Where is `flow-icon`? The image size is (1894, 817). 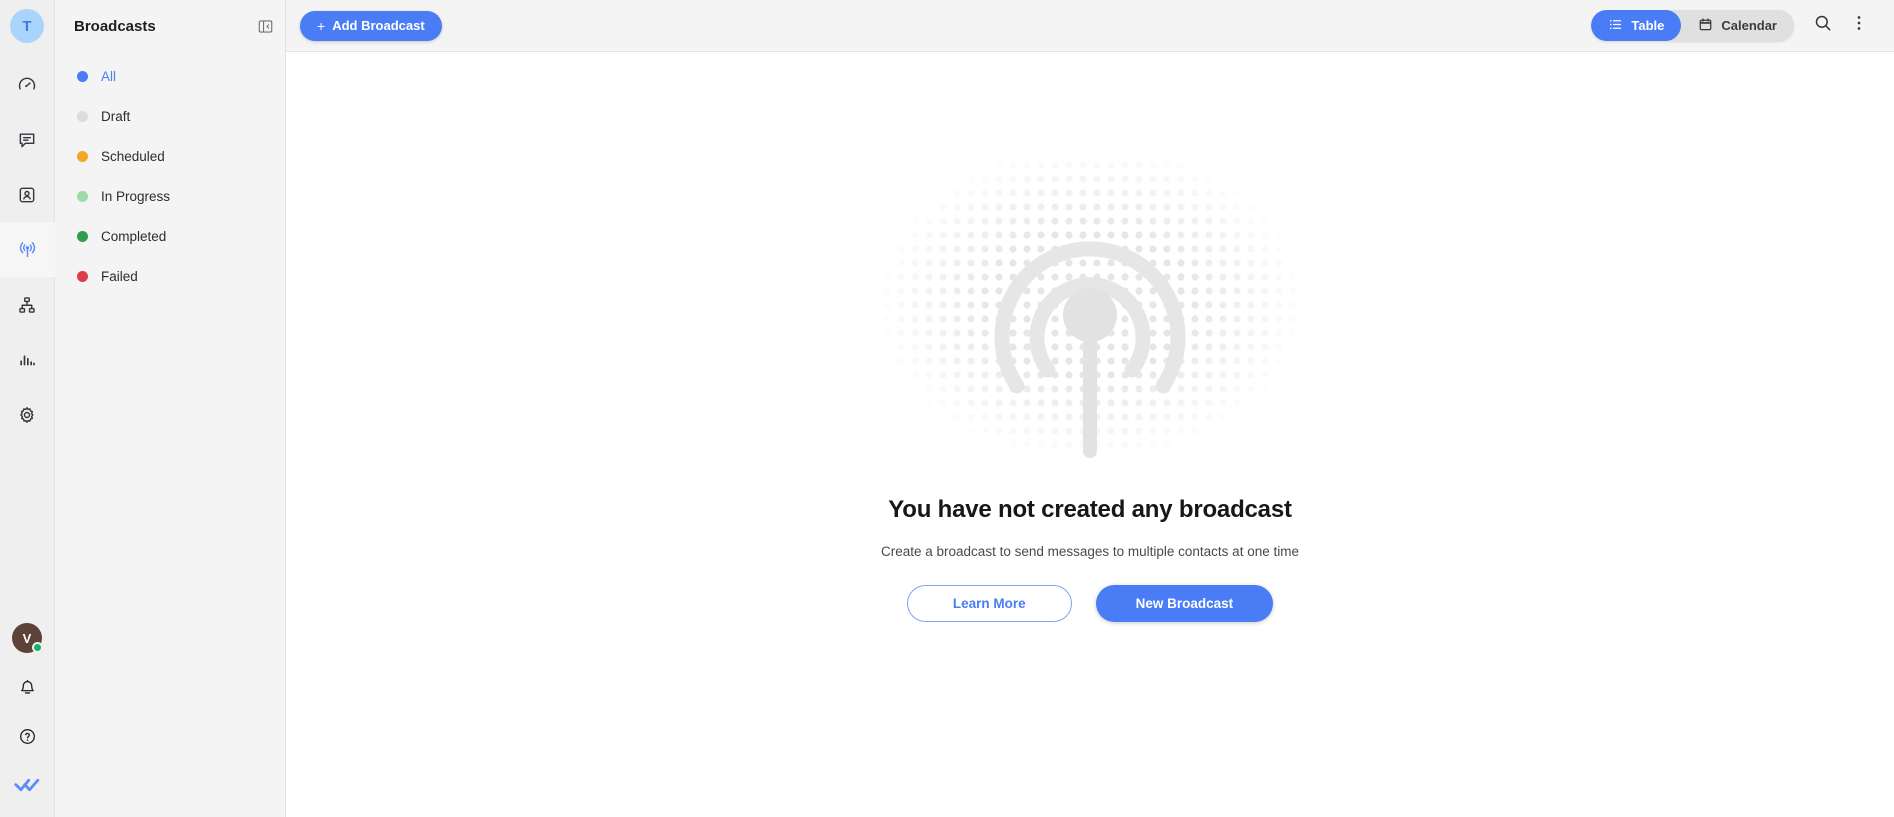 flow-icon is located at coordinates (27, 305).